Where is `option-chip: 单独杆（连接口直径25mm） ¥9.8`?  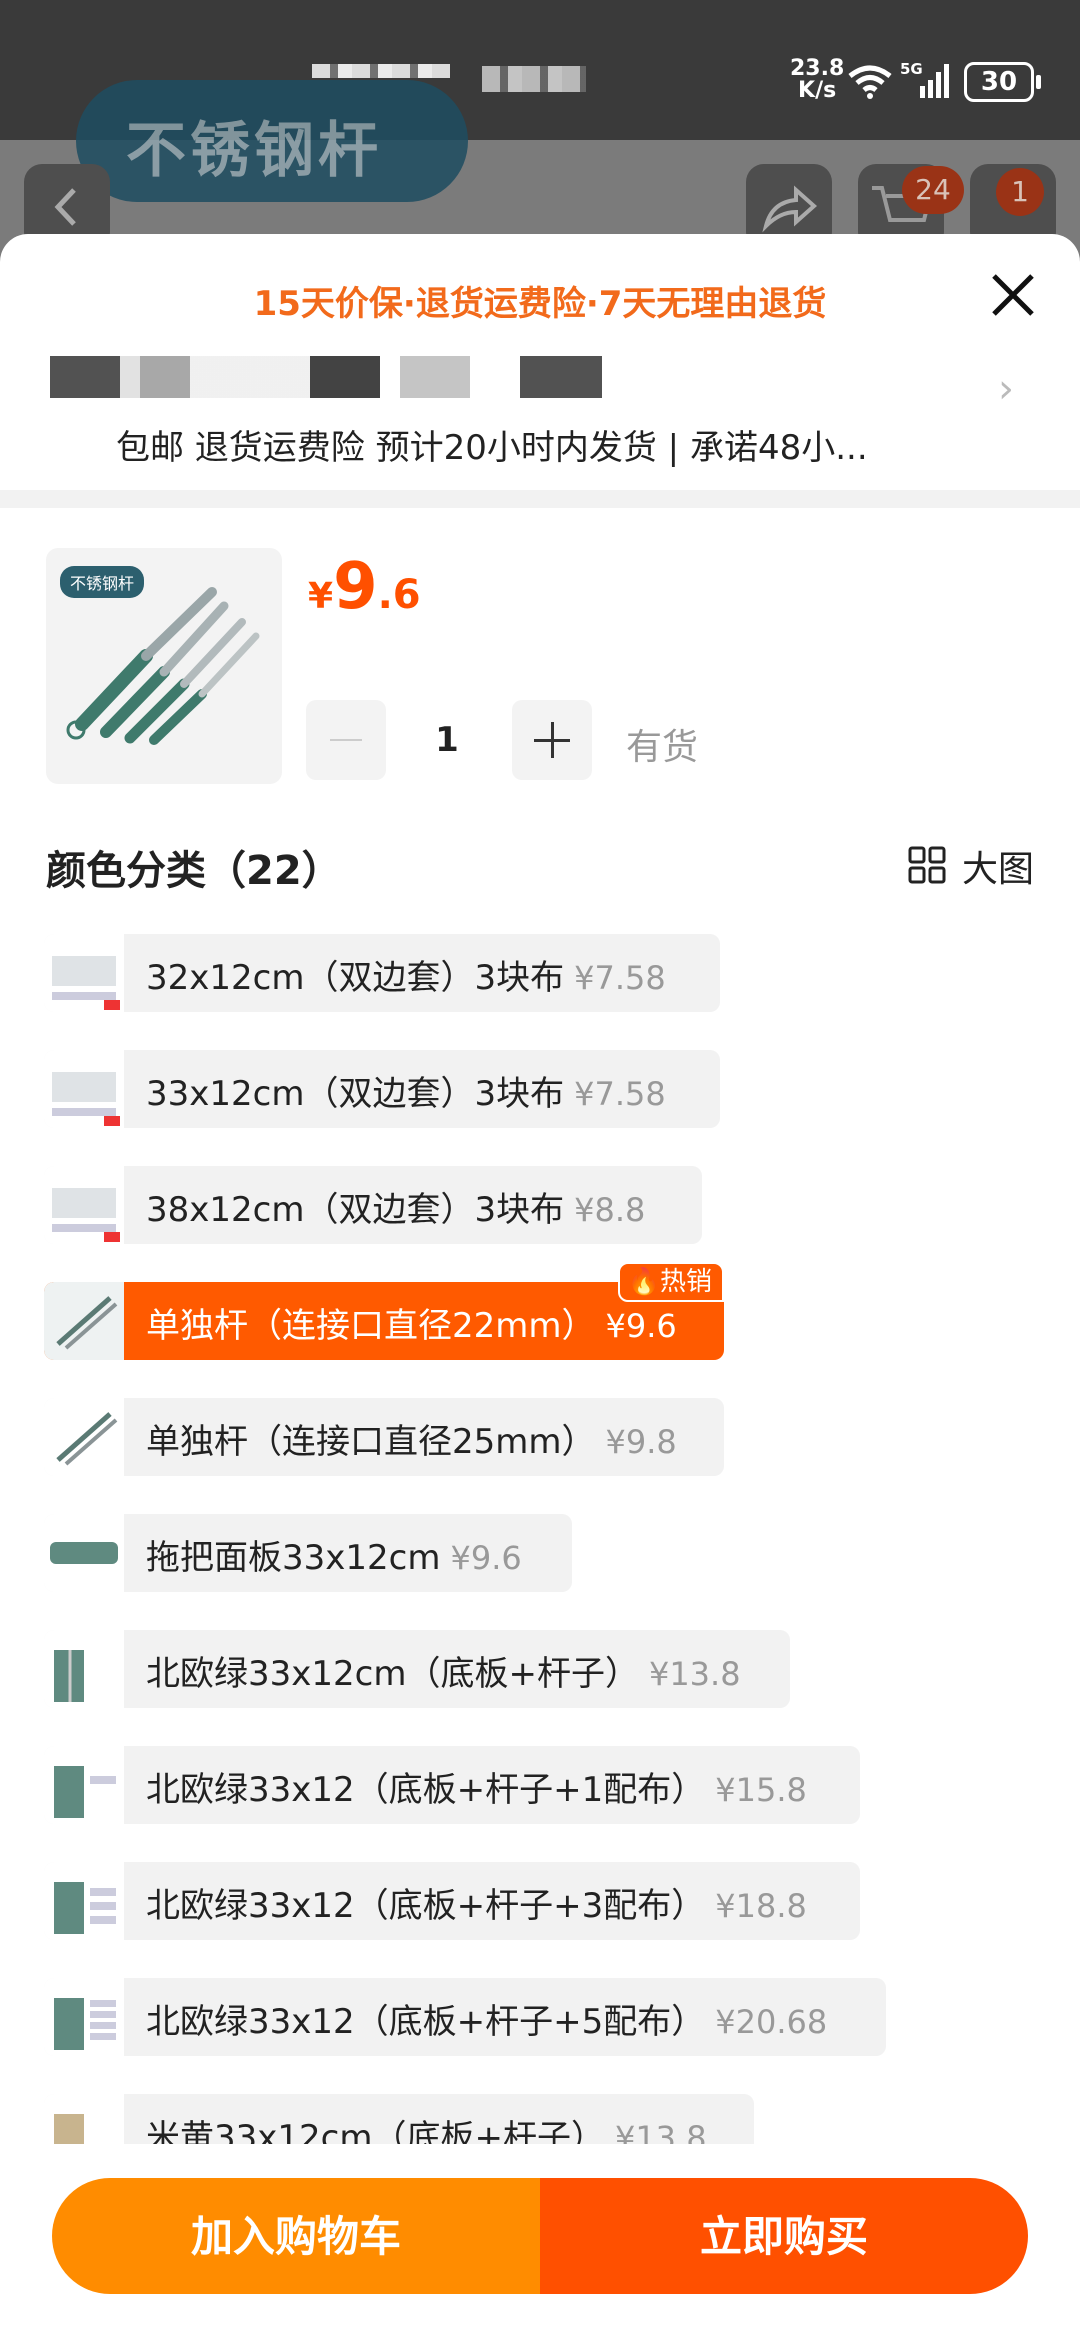
option-chip: 单独杆（连接口直径25mm） ¥9.8 is located at coordinates (384, 1437).